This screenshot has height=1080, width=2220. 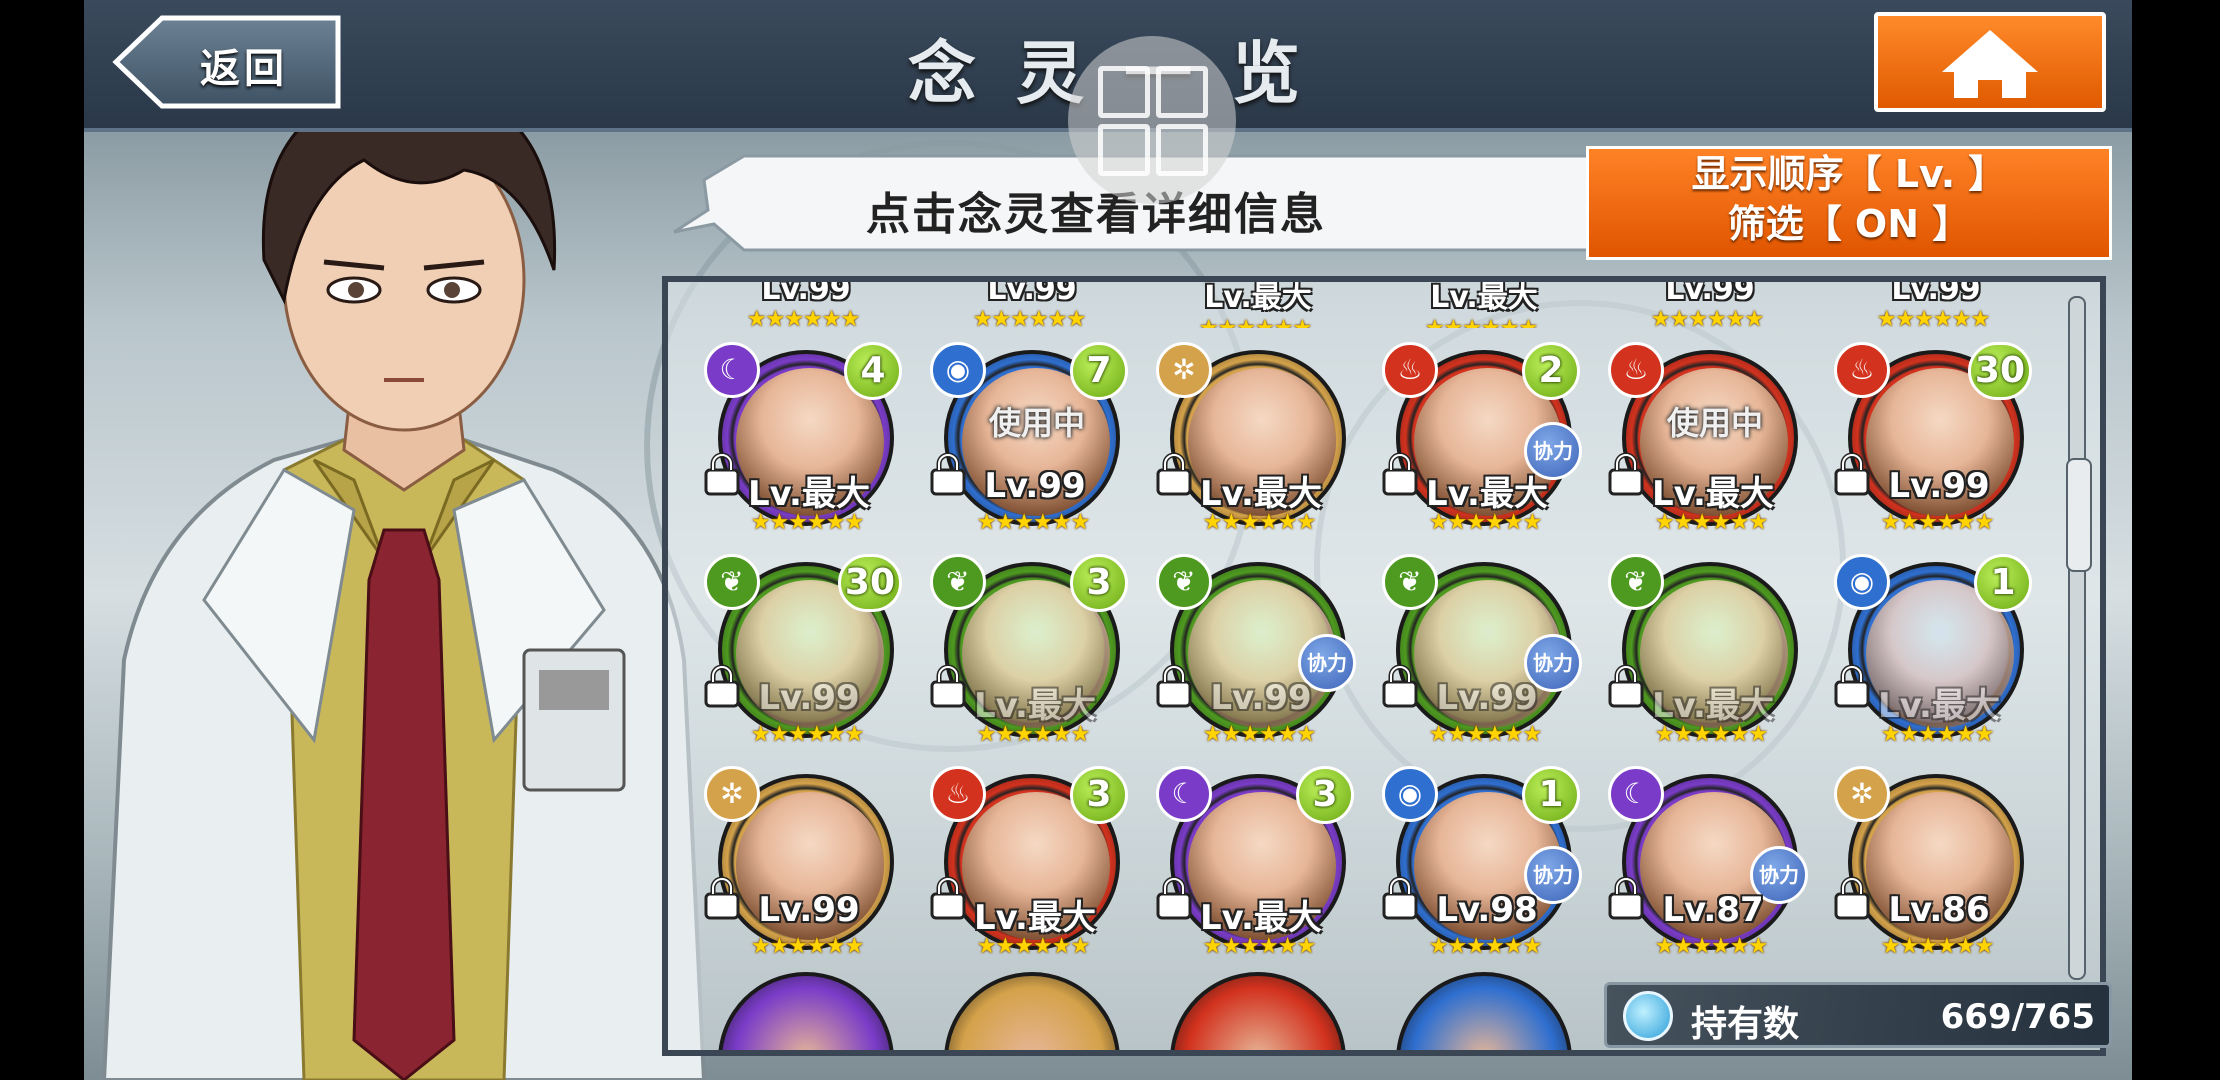 What do you see at coordinates (2079, 638) in the screenshot?
I see `scrollbar` at bounding box center [2079, 638].